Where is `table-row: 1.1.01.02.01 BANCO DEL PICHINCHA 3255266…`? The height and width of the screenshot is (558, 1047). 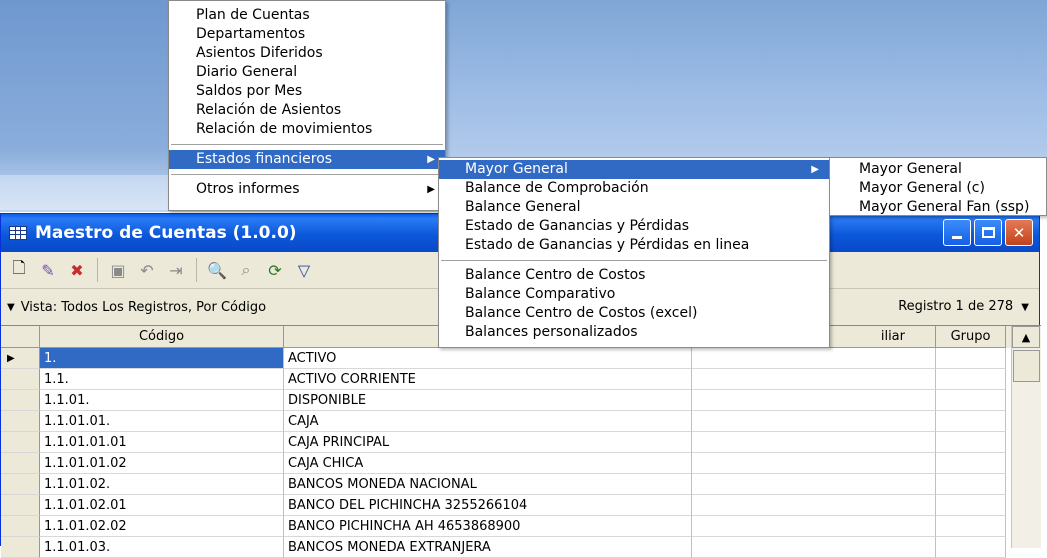
table-row: 1.1.01.02.01 BANCO DEL PICHINCHA 3255266… is located at coordinates (506, 505).